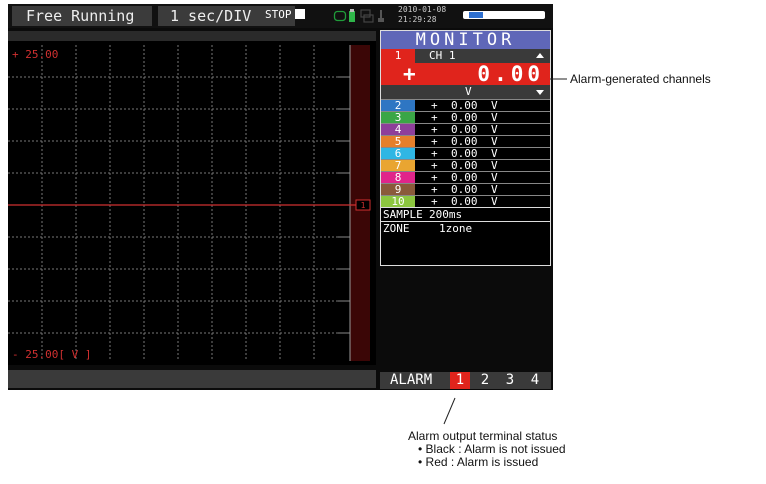  Describe the element at coordinates (478, 462) in the screenshot. I see `terminal-status-red: • Red : Alarm is issued` at that location.